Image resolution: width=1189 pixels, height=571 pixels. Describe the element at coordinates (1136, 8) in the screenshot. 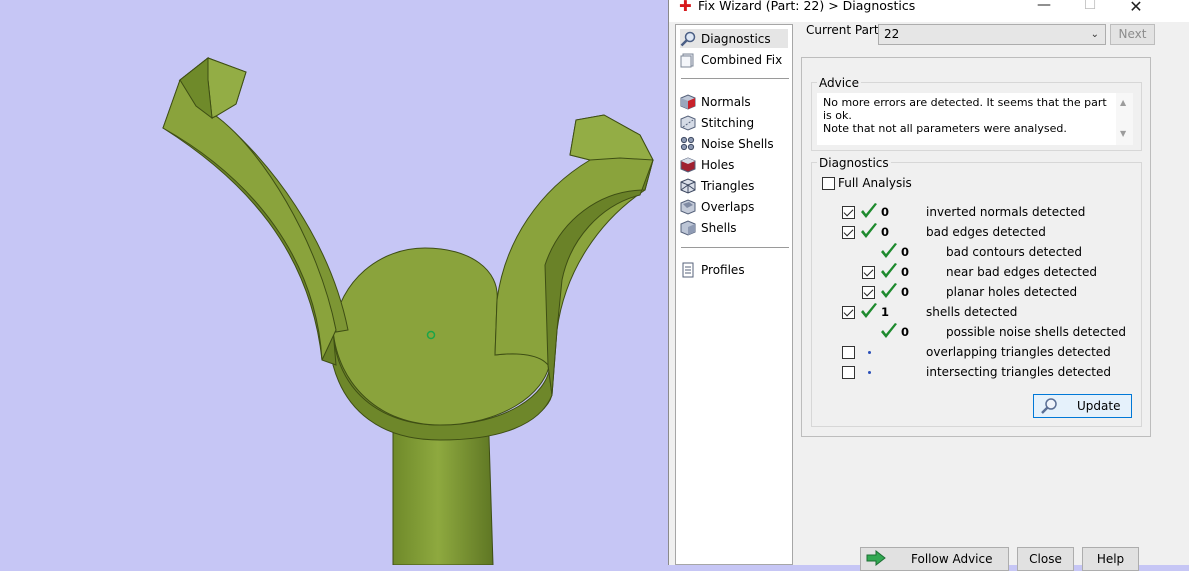

I see `close-icon: ✕` at that location.